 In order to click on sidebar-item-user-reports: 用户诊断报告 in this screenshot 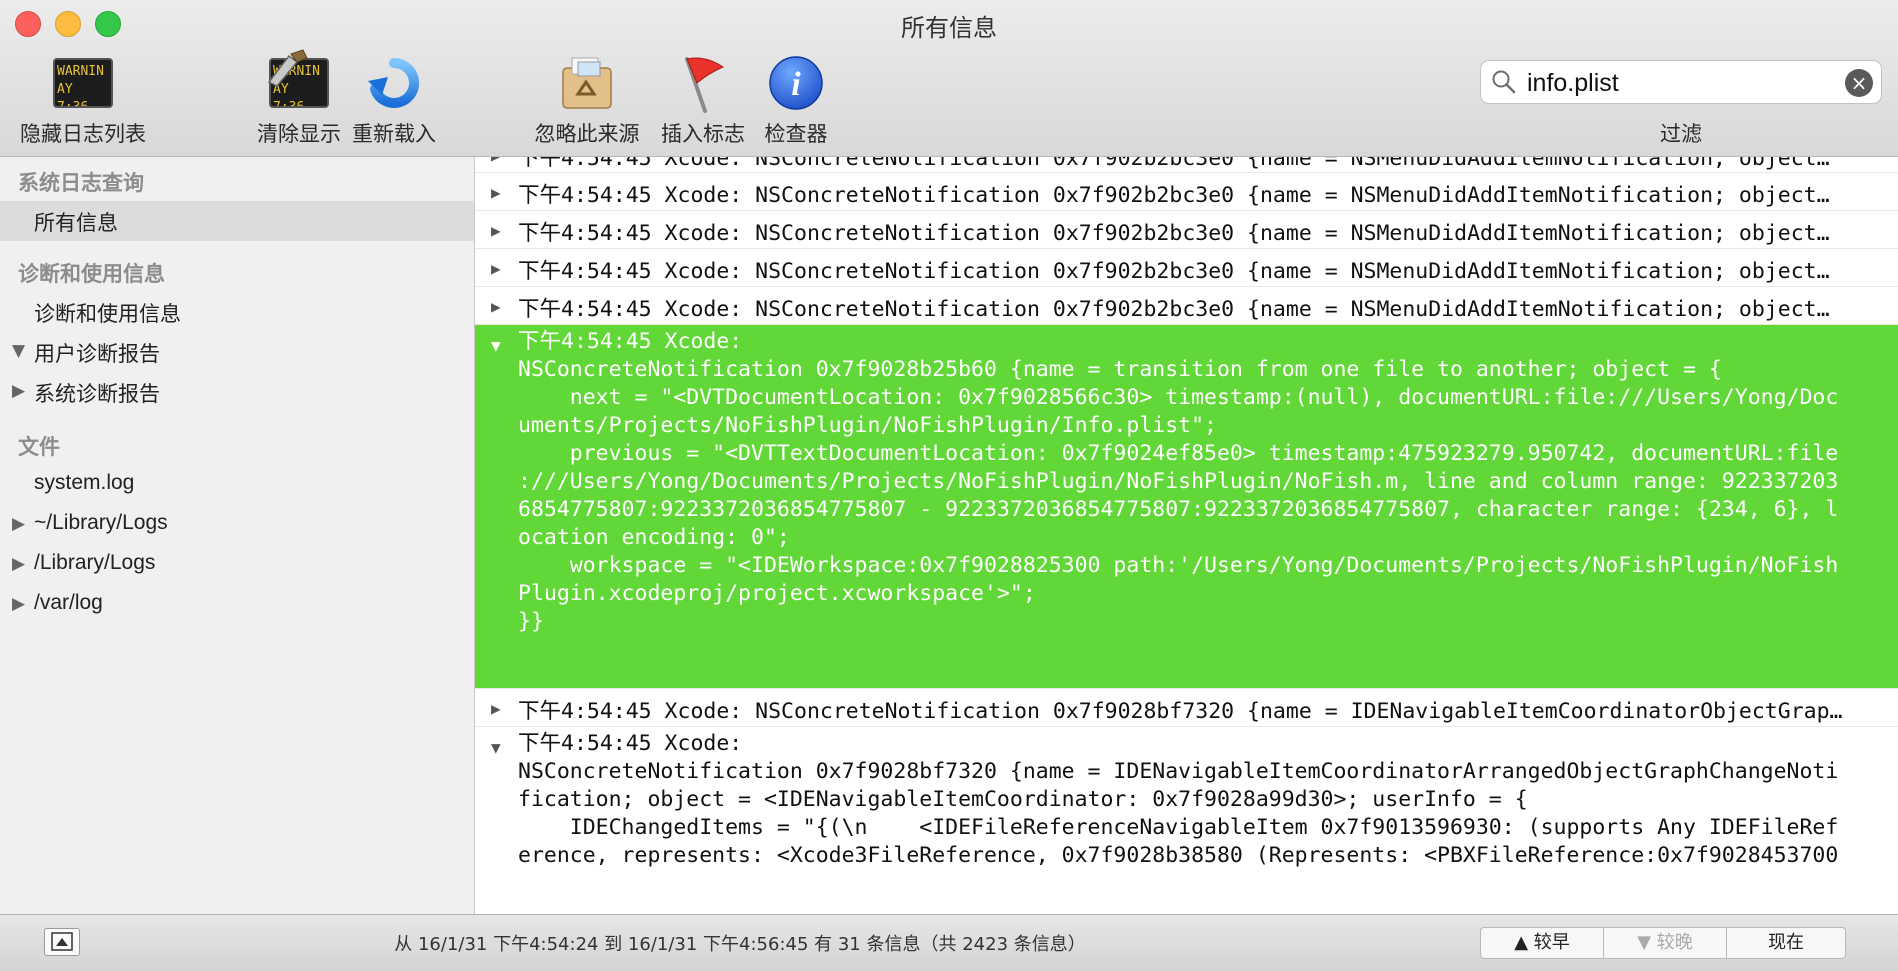, I will do `click(97, 353)`.